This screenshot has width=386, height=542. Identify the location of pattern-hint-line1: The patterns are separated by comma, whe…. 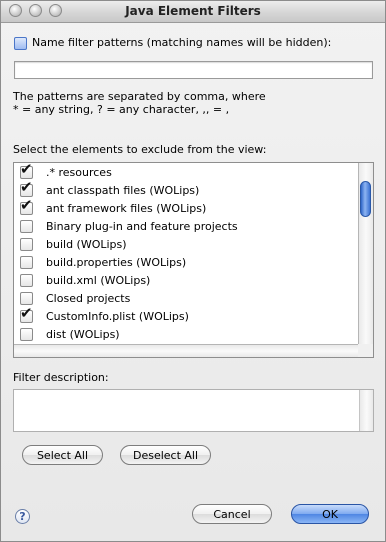
(139, 96).